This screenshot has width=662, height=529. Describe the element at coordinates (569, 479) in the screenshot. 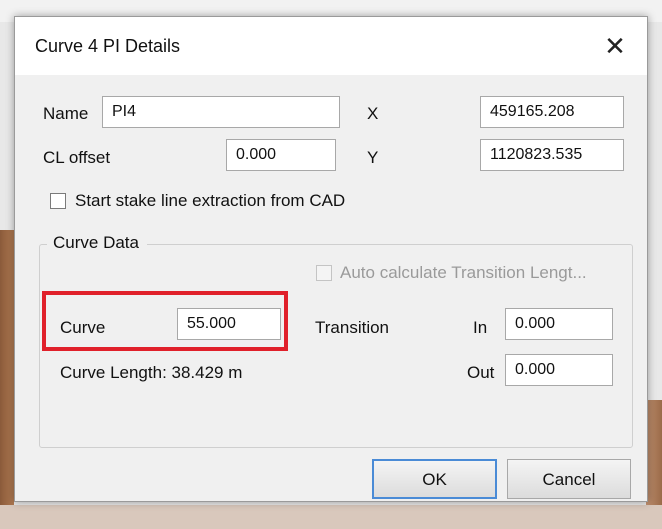

I see `cancel-button: Cancel` at that location.